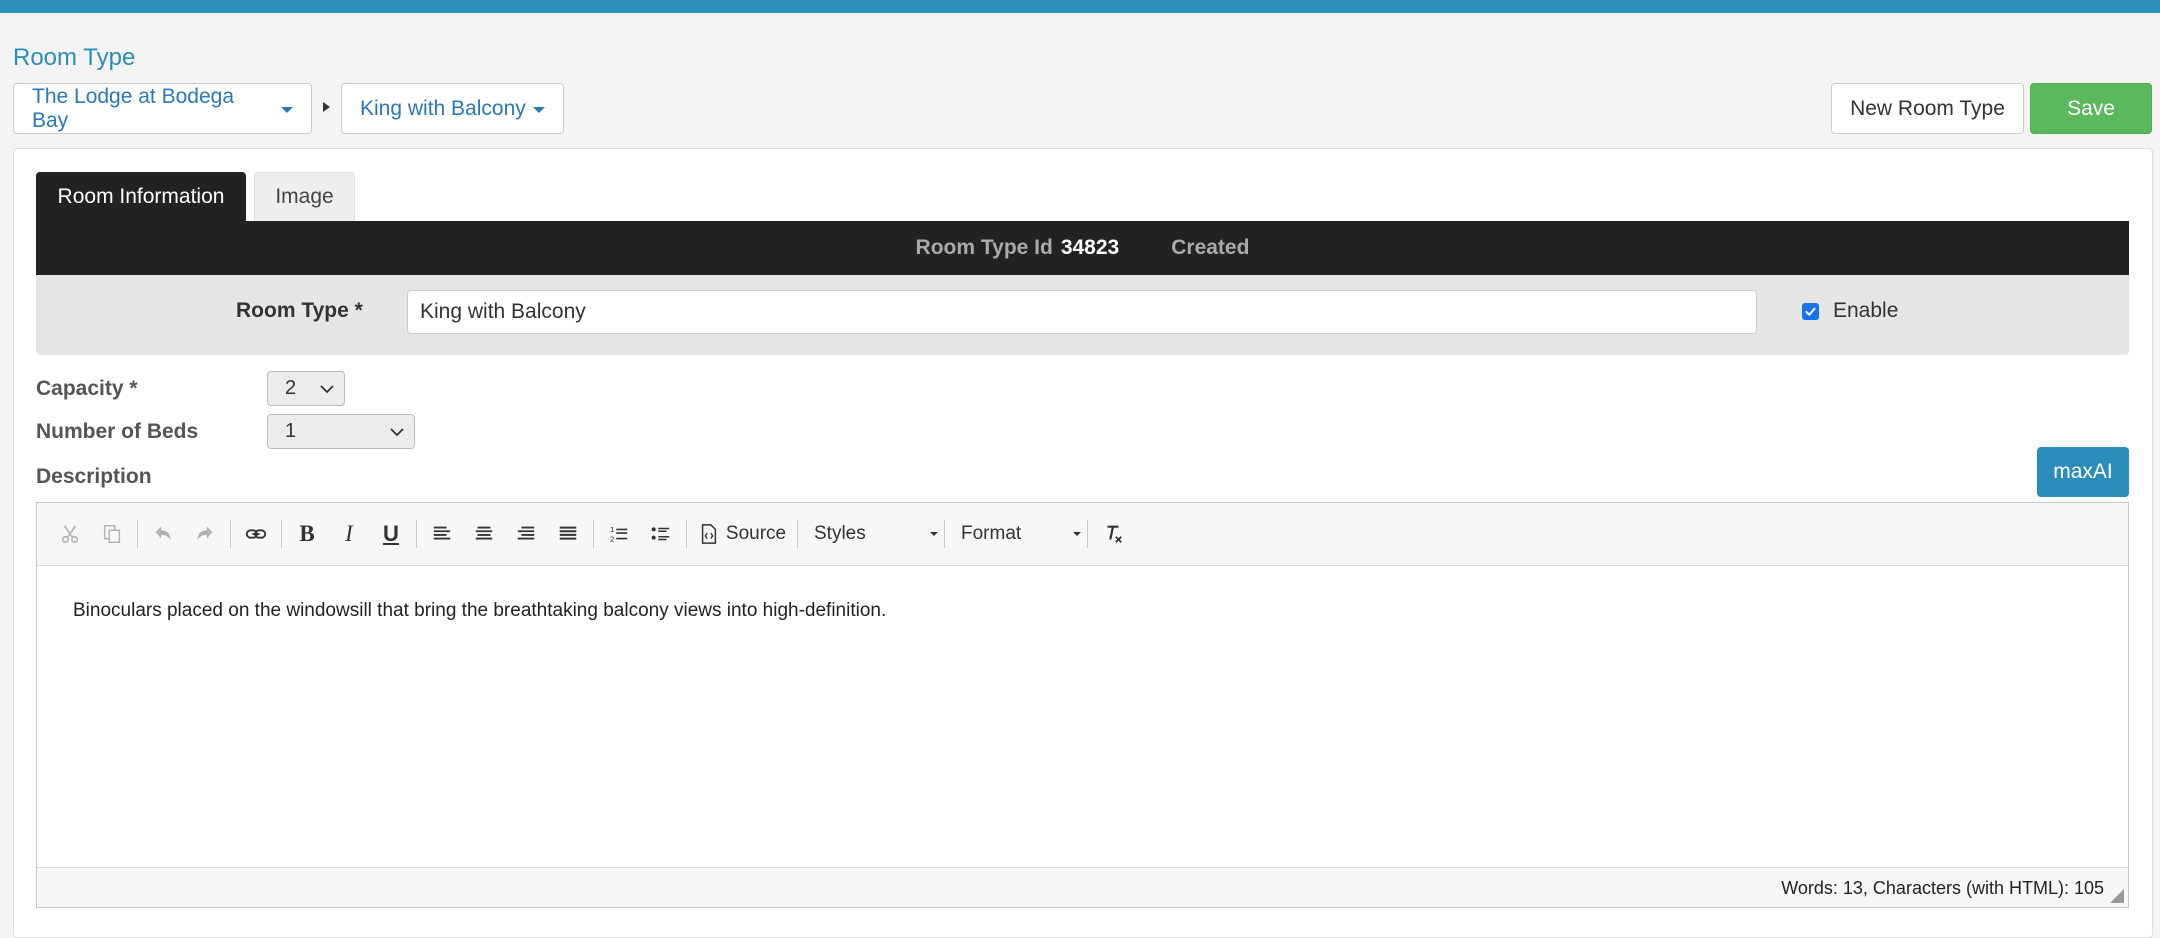  I want to click on redo-icon, so click(205, 534).